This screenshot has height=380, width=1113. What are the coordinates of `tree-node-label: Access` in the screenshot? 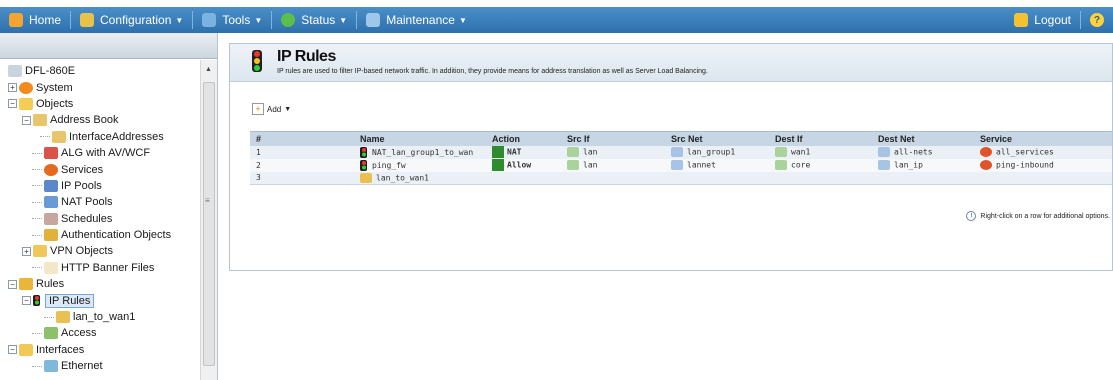 It's located at (79, 333).